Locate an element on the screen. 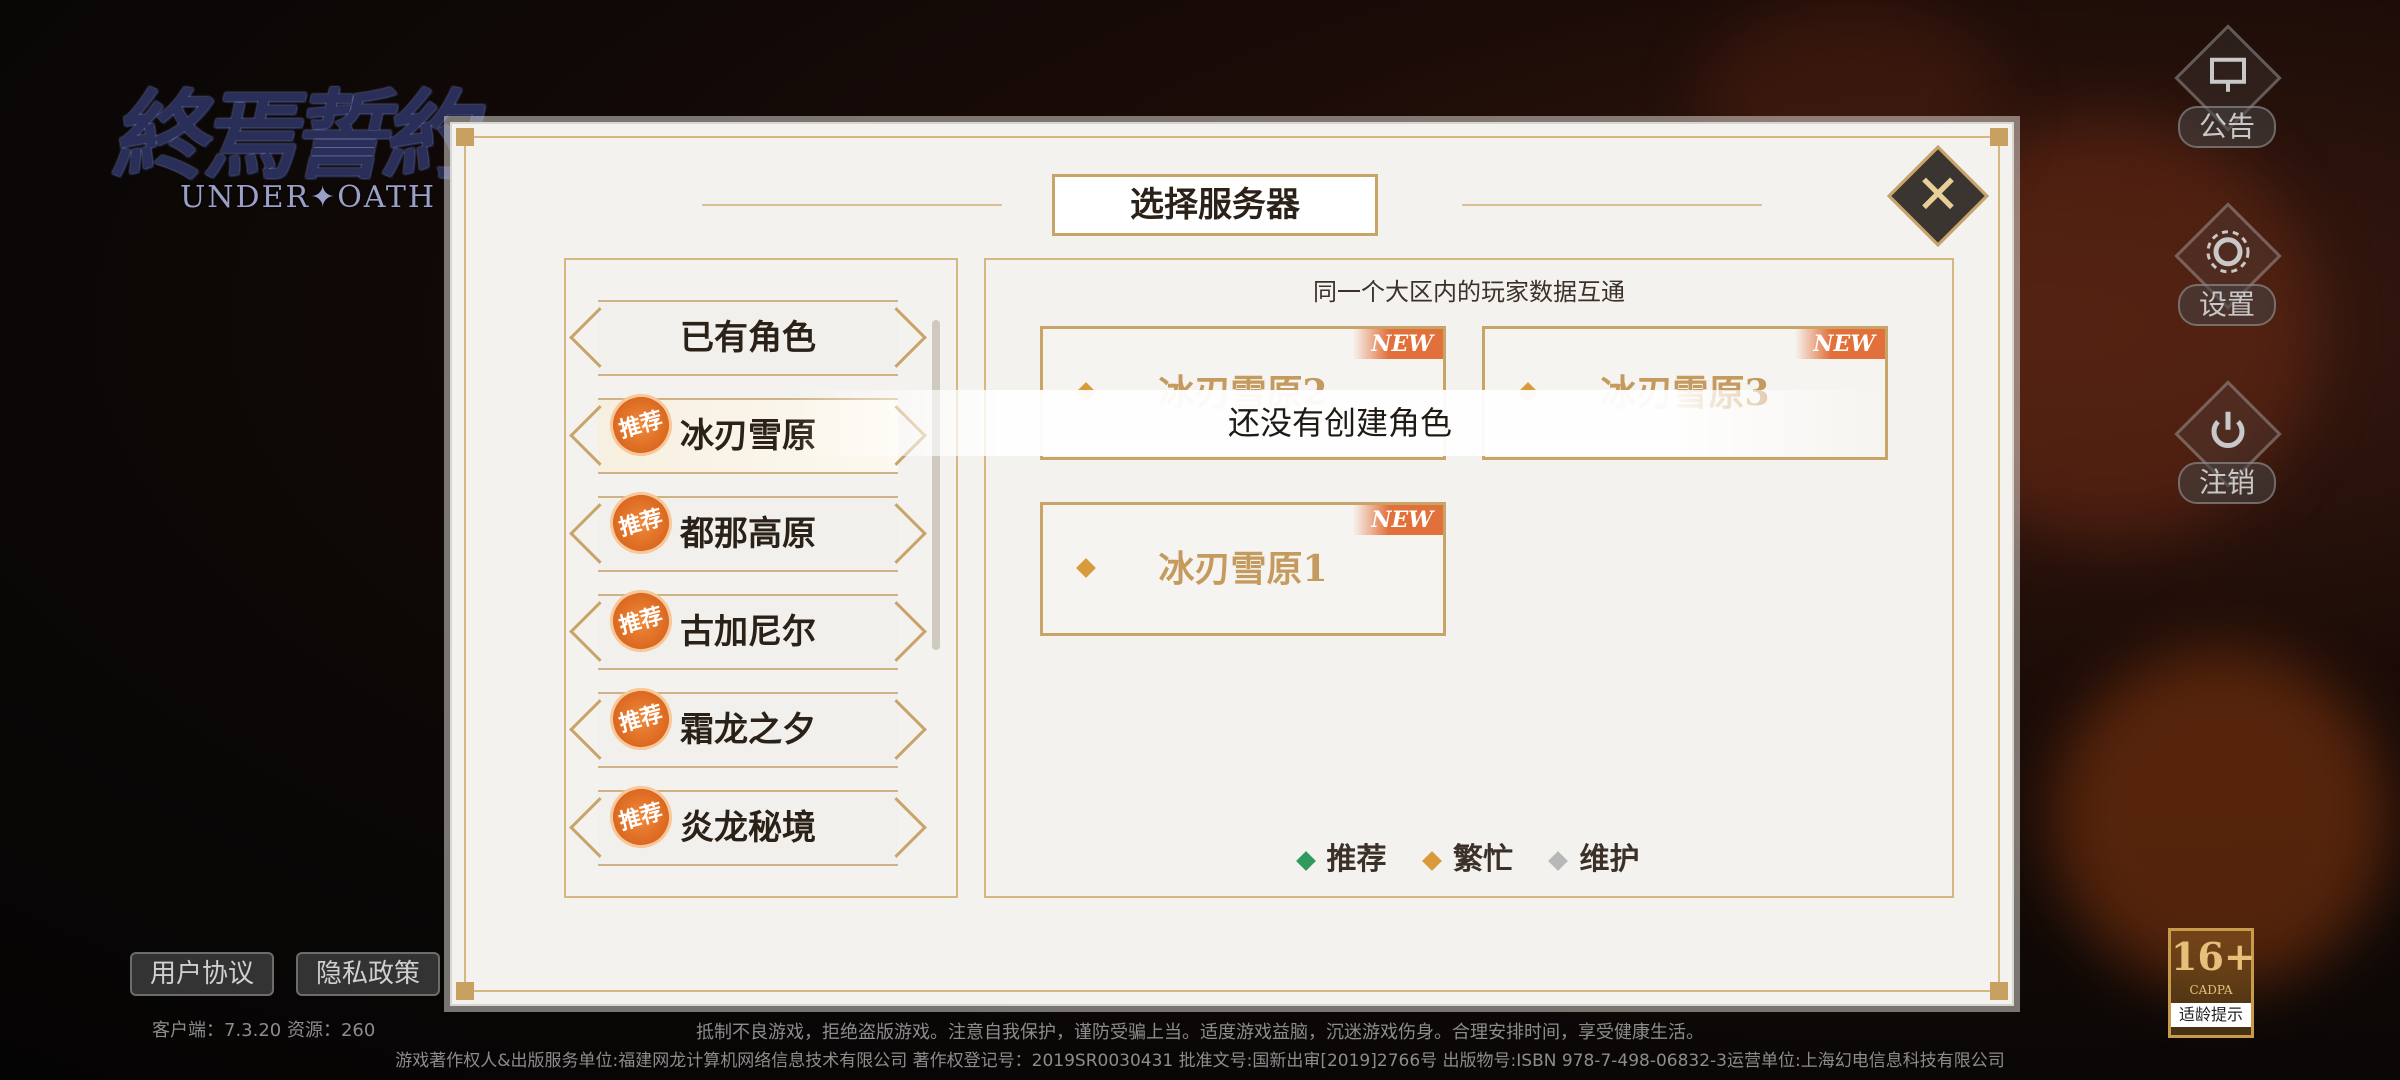 The image size is (2400, 1080). settings-label: 设置 is located at coordinates (2227, 305).